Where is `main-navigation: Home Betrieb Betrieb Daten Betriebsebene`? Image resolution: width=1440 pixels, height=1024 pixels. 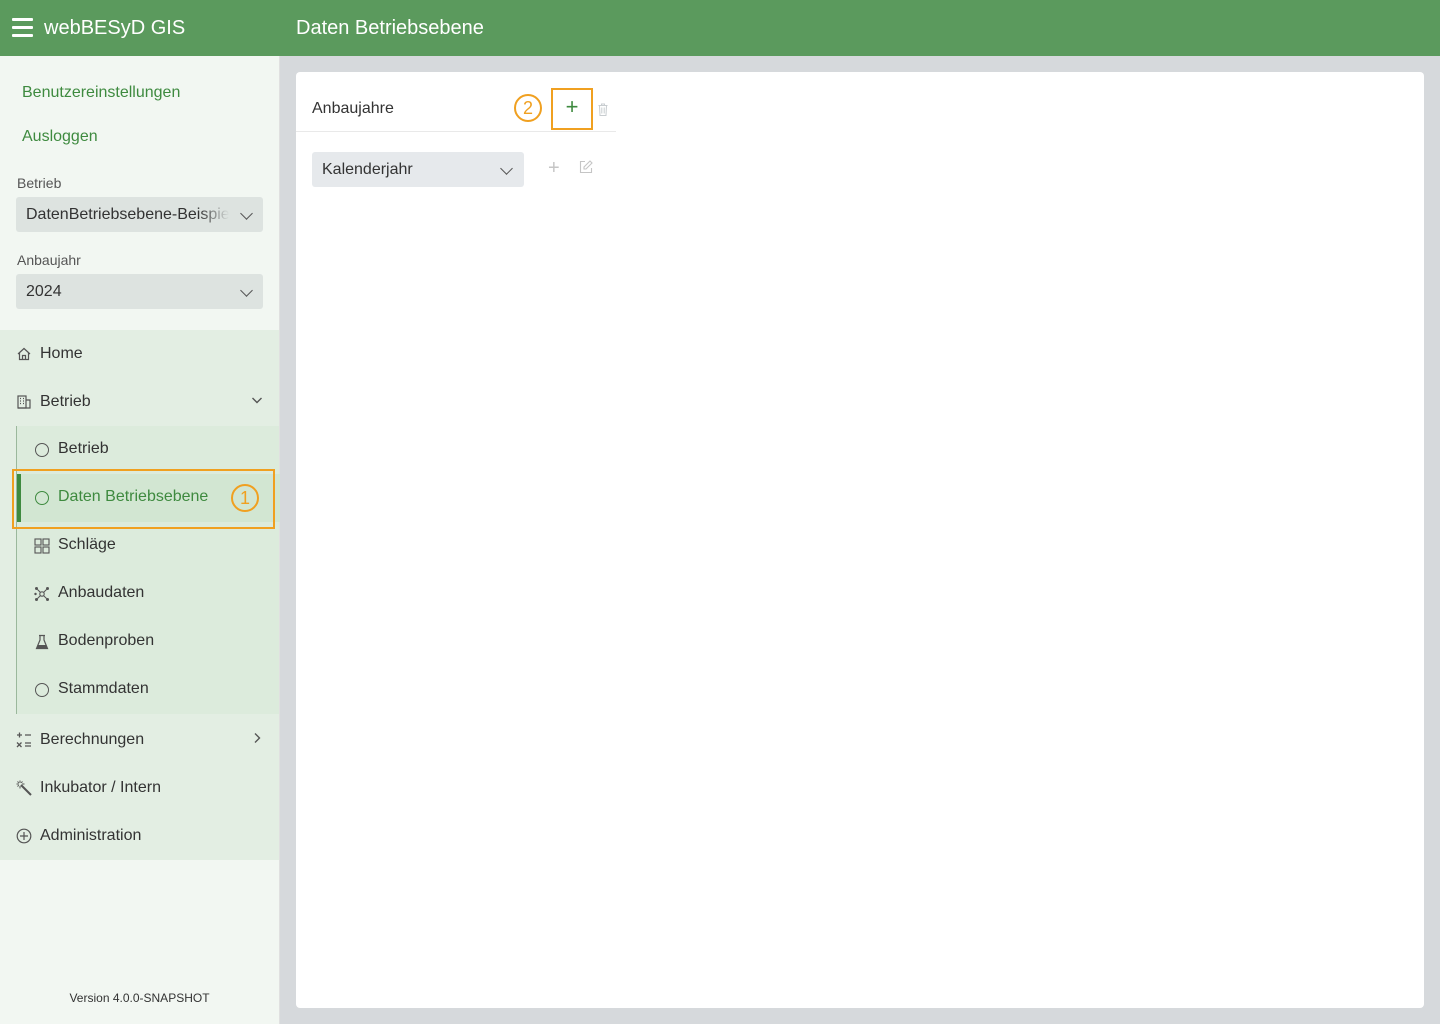
main-navigation: Home Betrieb Betrieb Daten Betriebsebene is located at coordinates (140, 595).